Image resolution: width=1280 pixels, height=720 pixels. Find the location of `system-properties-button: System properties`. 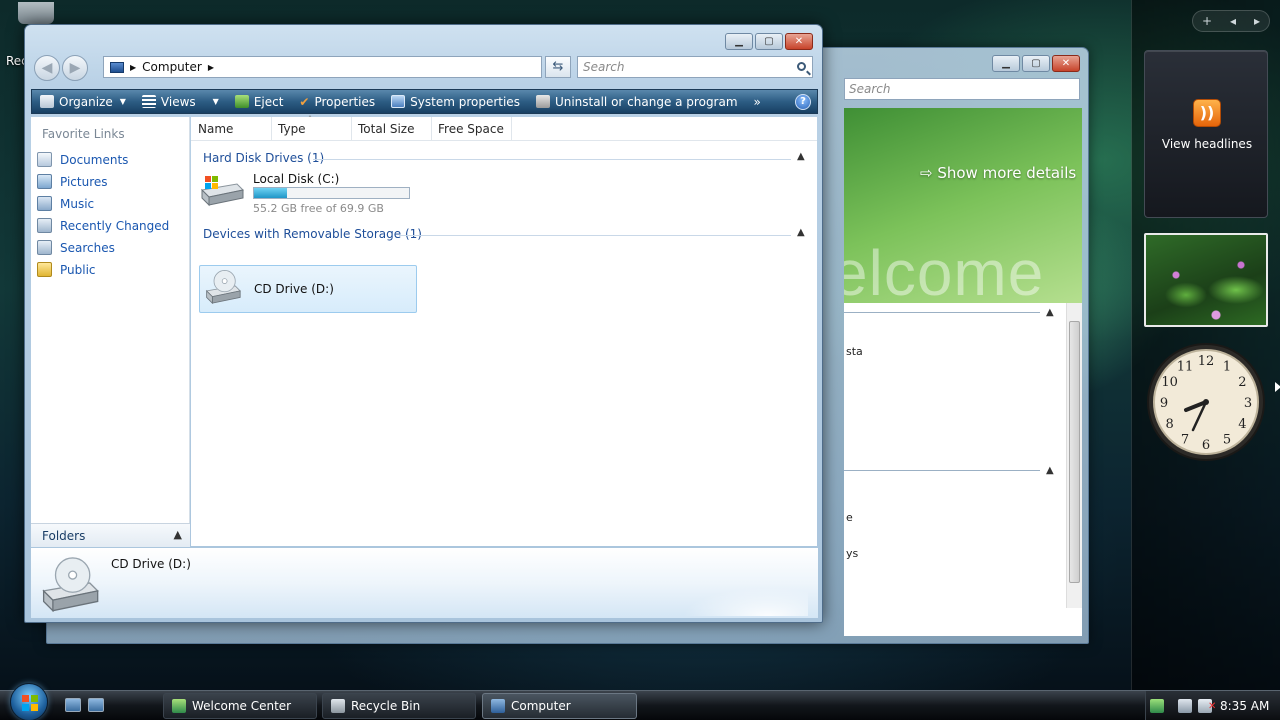

system-properties-button: System properties is located at coordinates (455, 101).